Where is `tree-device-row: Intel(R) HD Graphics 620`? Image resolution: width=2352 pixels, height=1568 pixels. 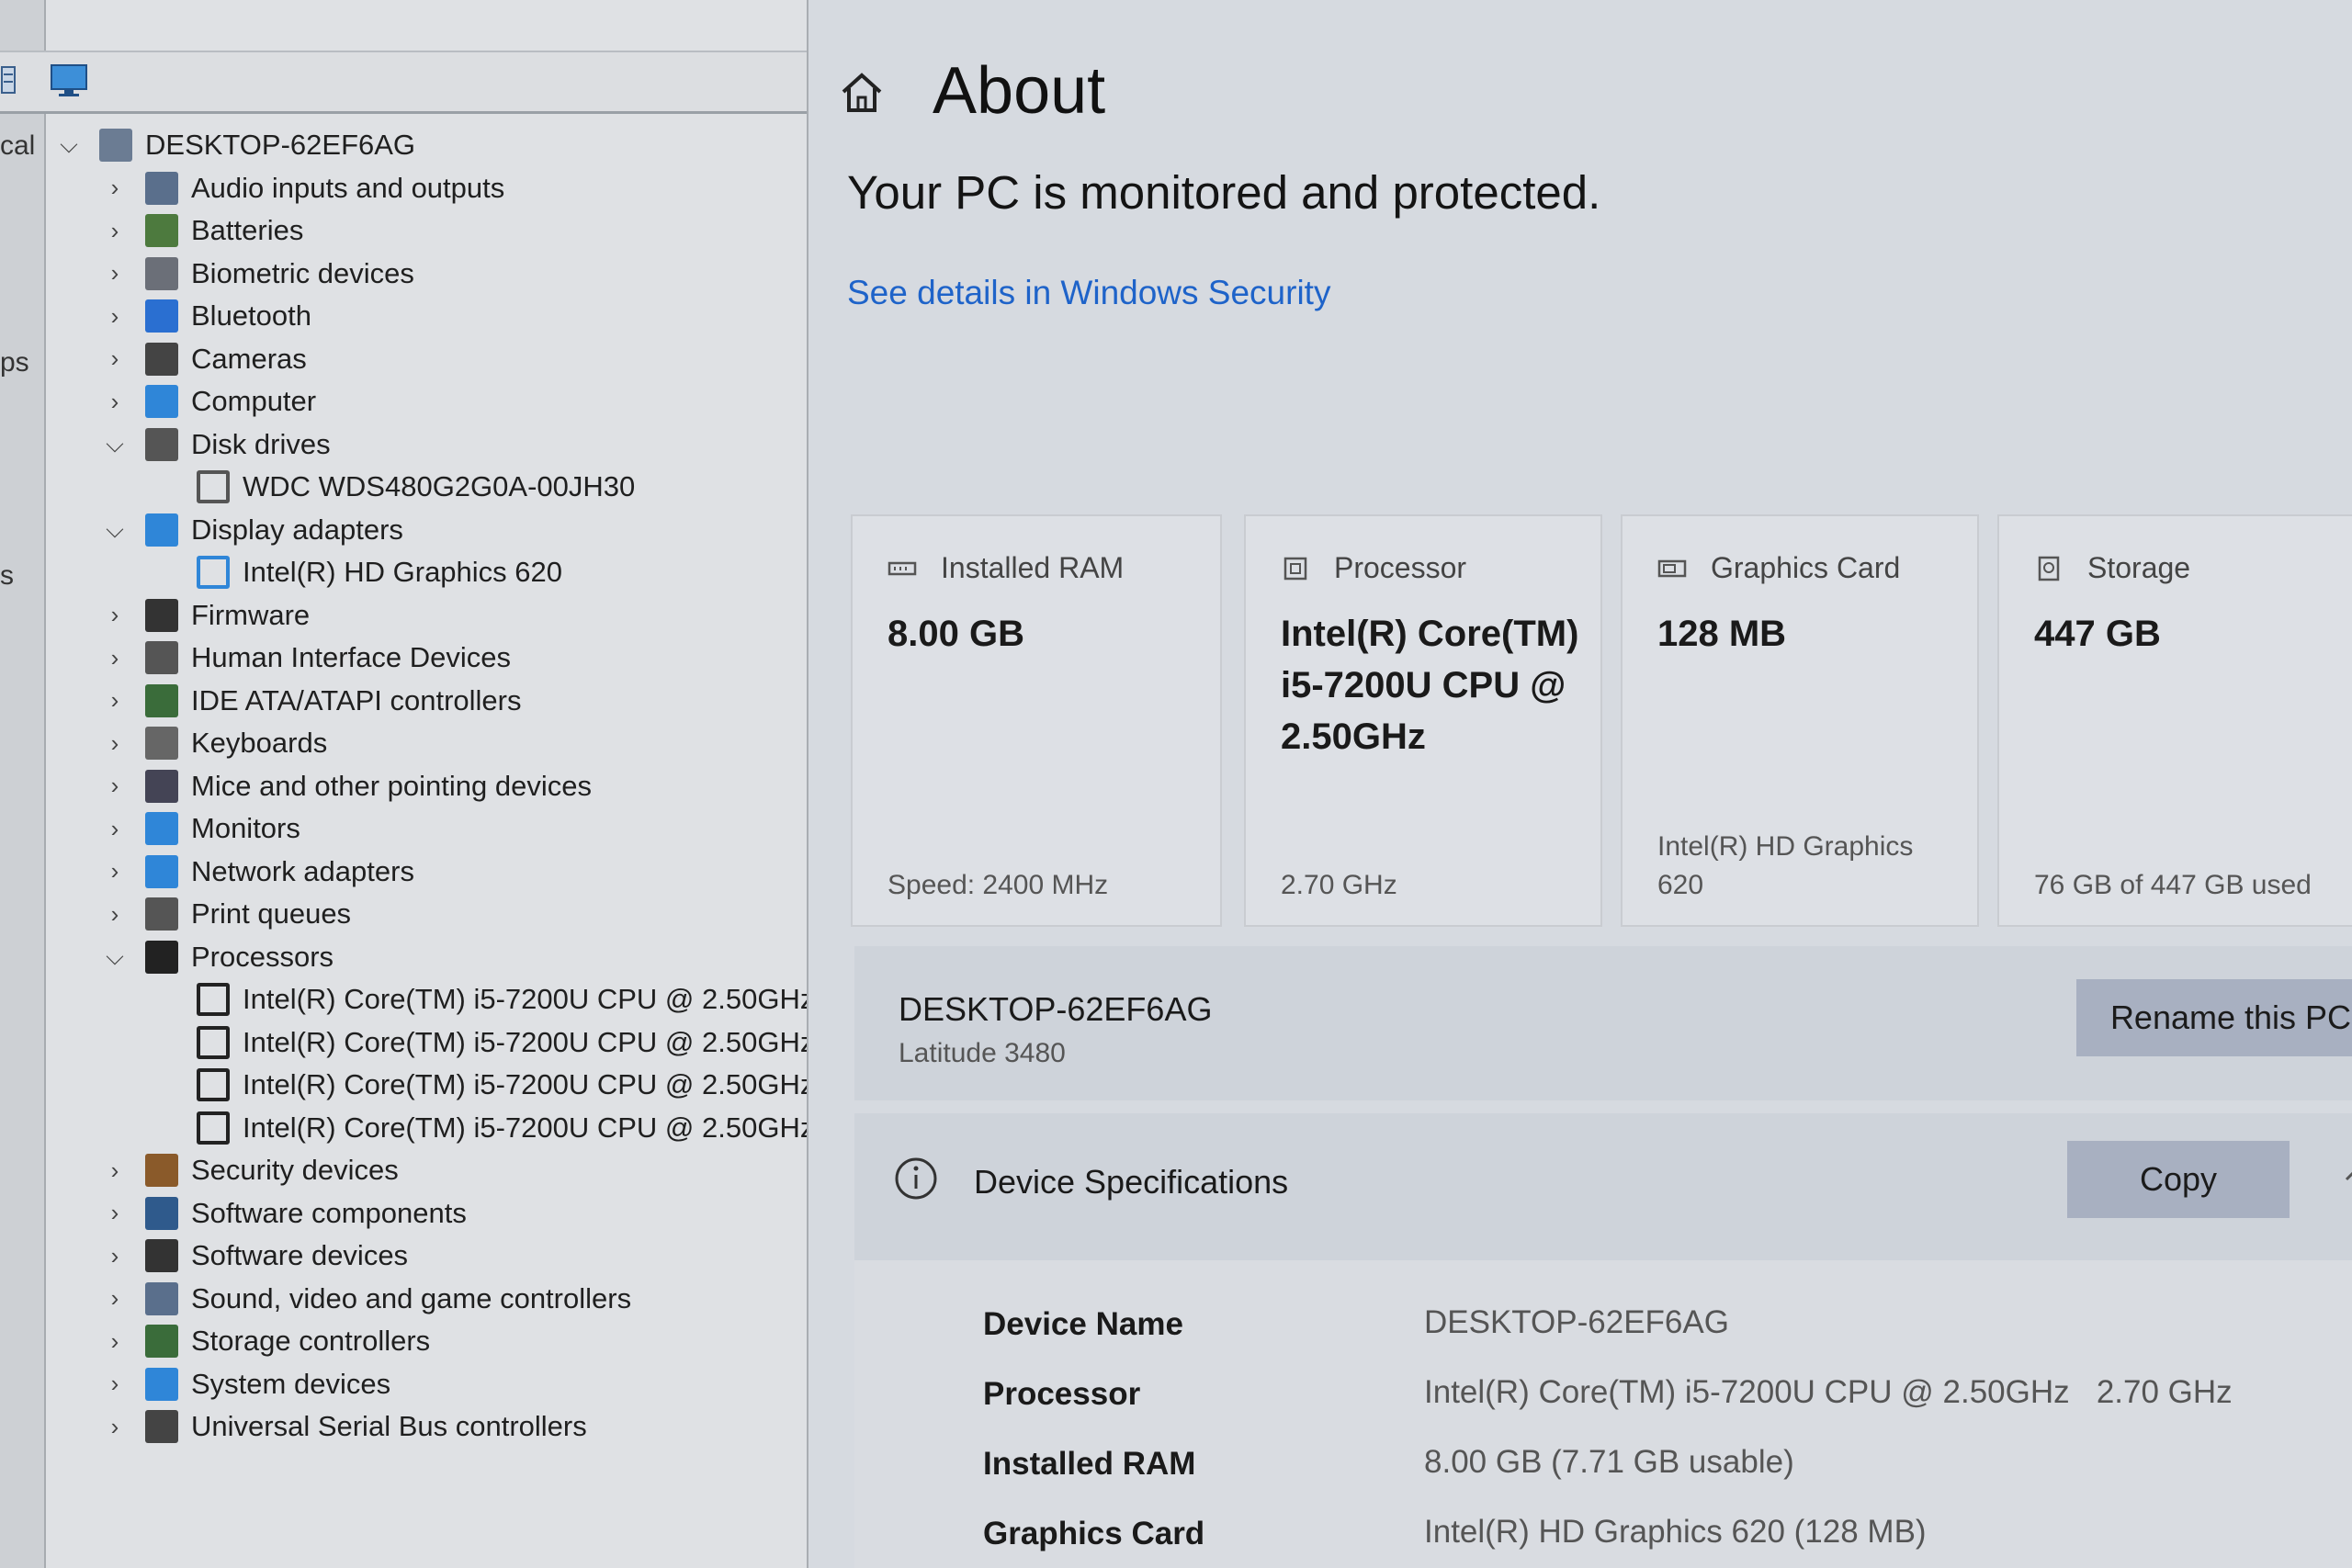
tree-device-row: Intel(R) HD Graphics 620 is located at coordinates (379, 572).